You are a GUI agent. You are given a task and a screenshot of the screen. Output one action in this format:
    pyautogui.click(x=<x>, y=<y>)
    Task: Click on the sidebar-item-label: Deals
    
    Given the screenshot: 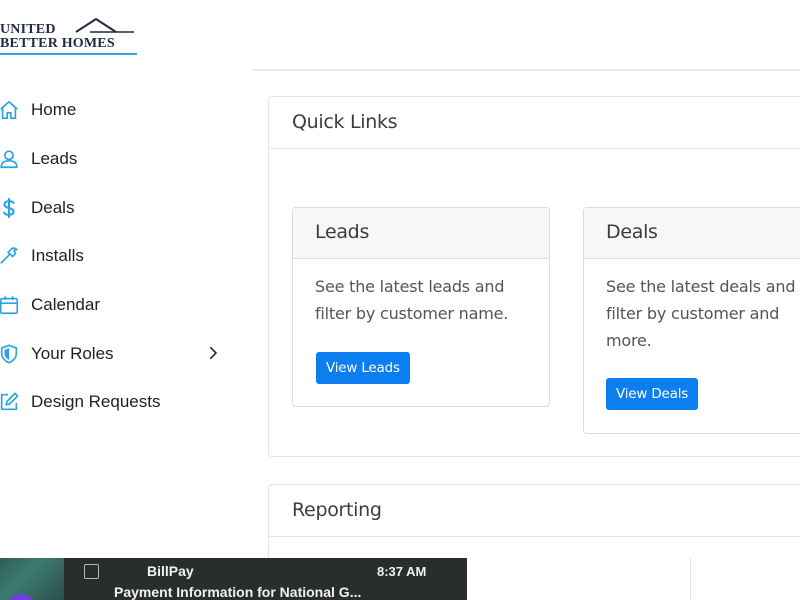 What is the action you would take?
    pyautogui.click(x=53, y=207)
    